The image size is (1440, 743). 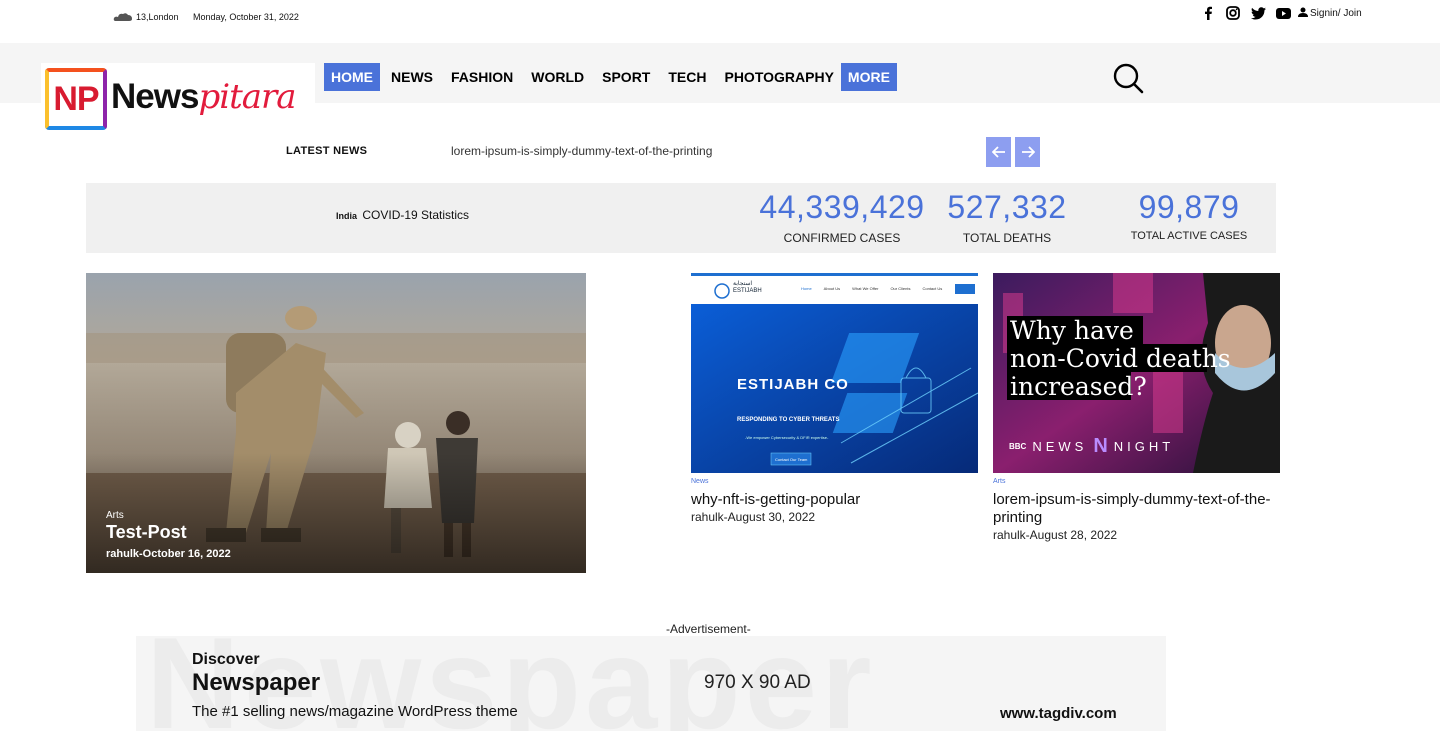 I want to click on stat-value: 527,332, so click(x=1007, y=207).